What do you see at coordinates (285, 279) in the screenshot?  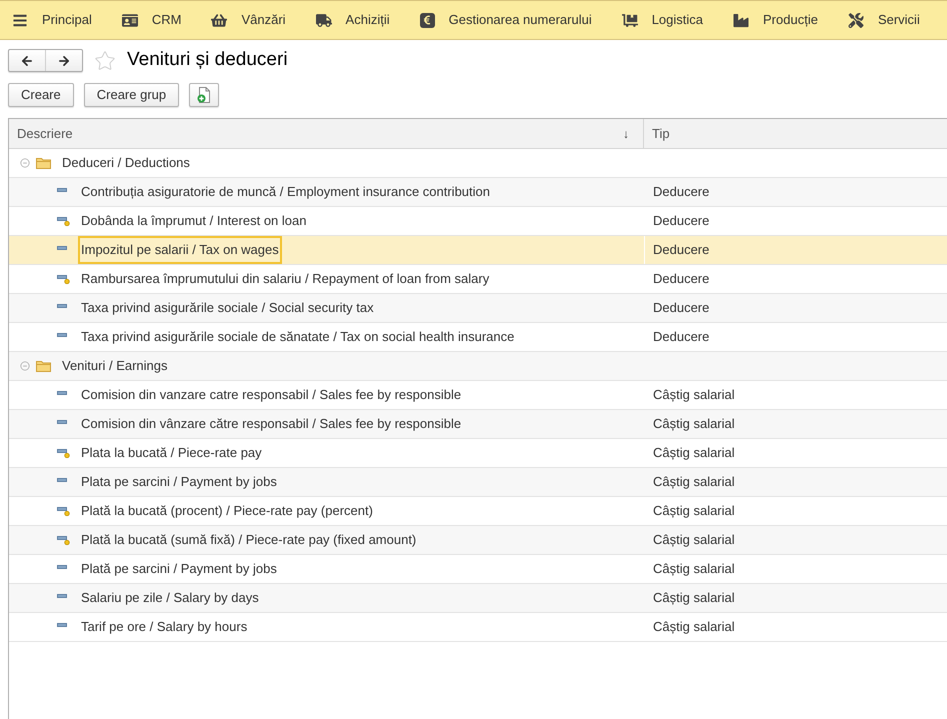 I see `table-cell-text: Rambursarea împrumutului din salariu / Repayment of loan from salary` at bounding box center [285, 279].